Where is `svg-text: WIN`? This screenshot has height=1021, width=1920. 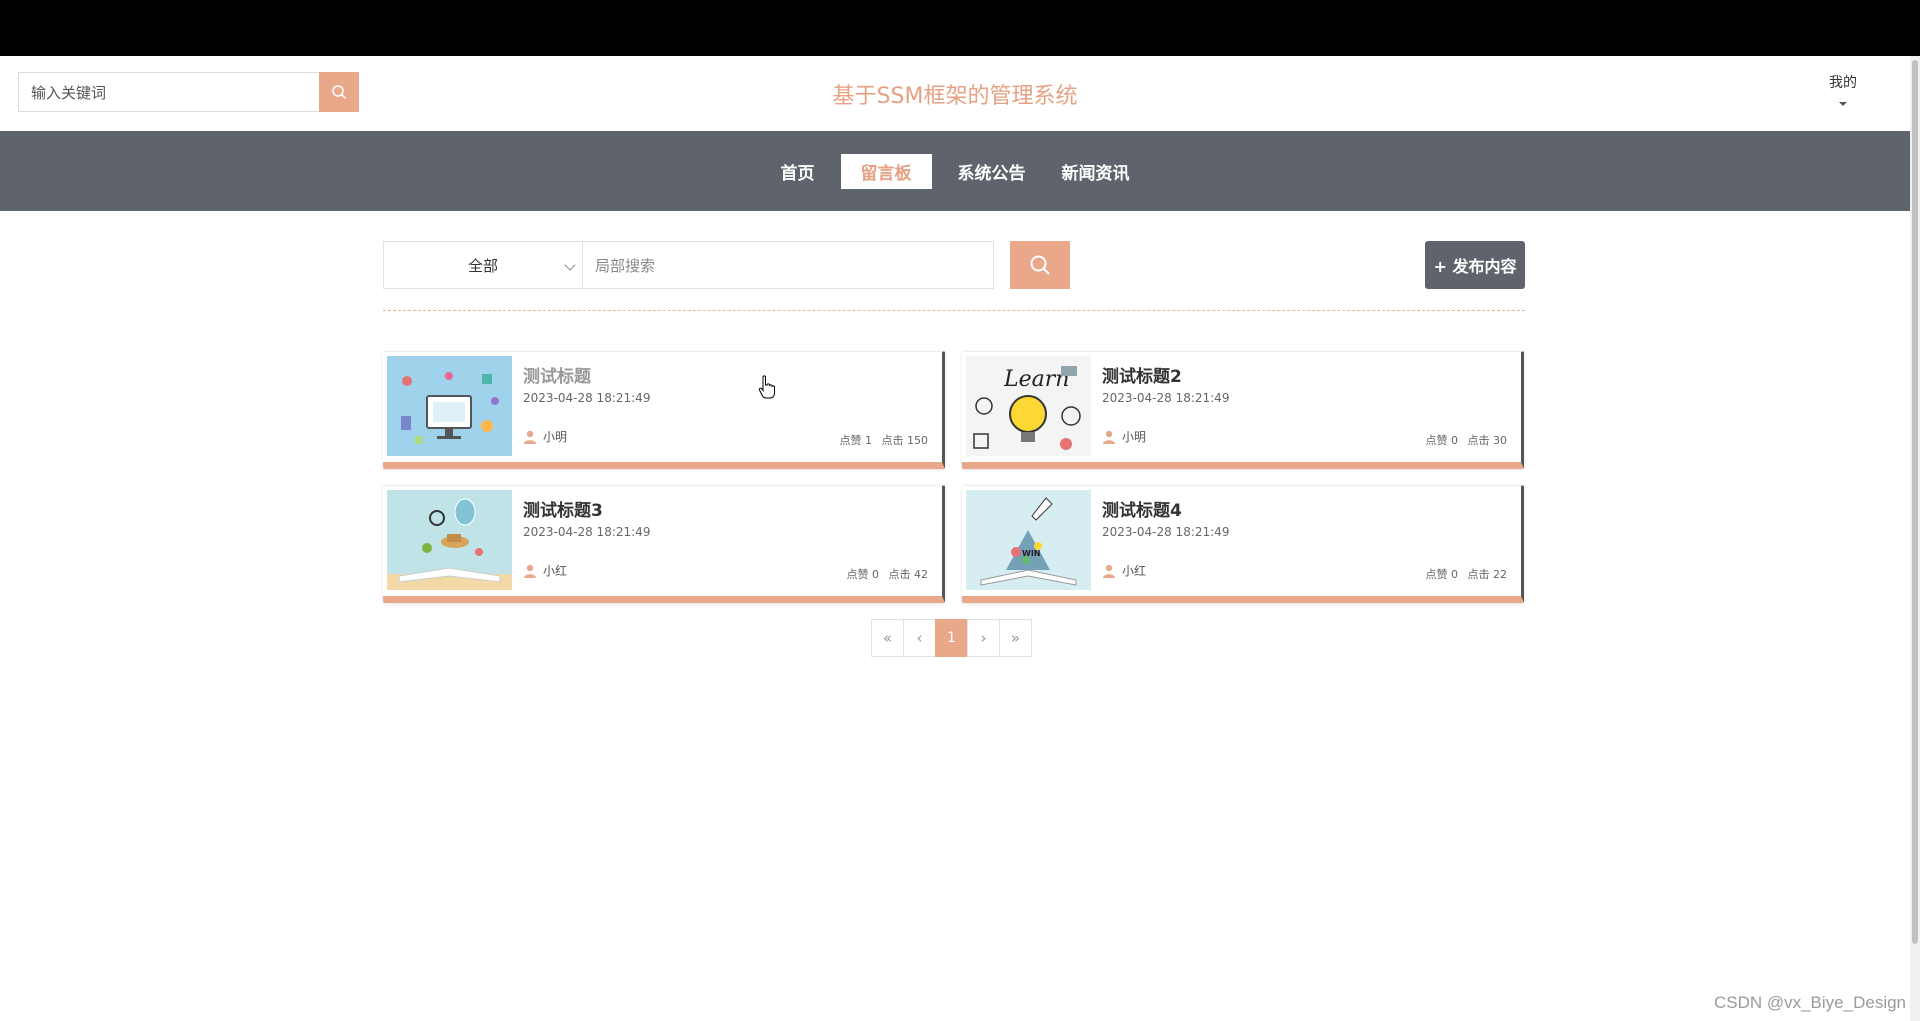 svg-text: WIN is located at coordinates (1031, 553).